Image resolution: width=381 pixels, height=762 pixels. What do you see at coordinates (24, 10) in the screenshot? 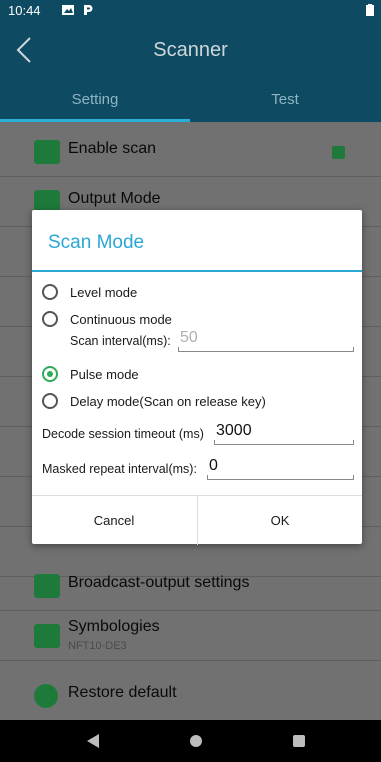
I see `status-time: 10:44` at bounding box center [24, 10].